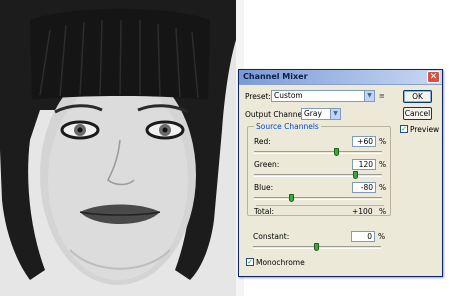 Image resolution: width=450 pixels, height=296 pixels. What do you see at coordinates (262, 141) in the screenshot?
I see `red-label: Red:` at bounding box center [262, 141].